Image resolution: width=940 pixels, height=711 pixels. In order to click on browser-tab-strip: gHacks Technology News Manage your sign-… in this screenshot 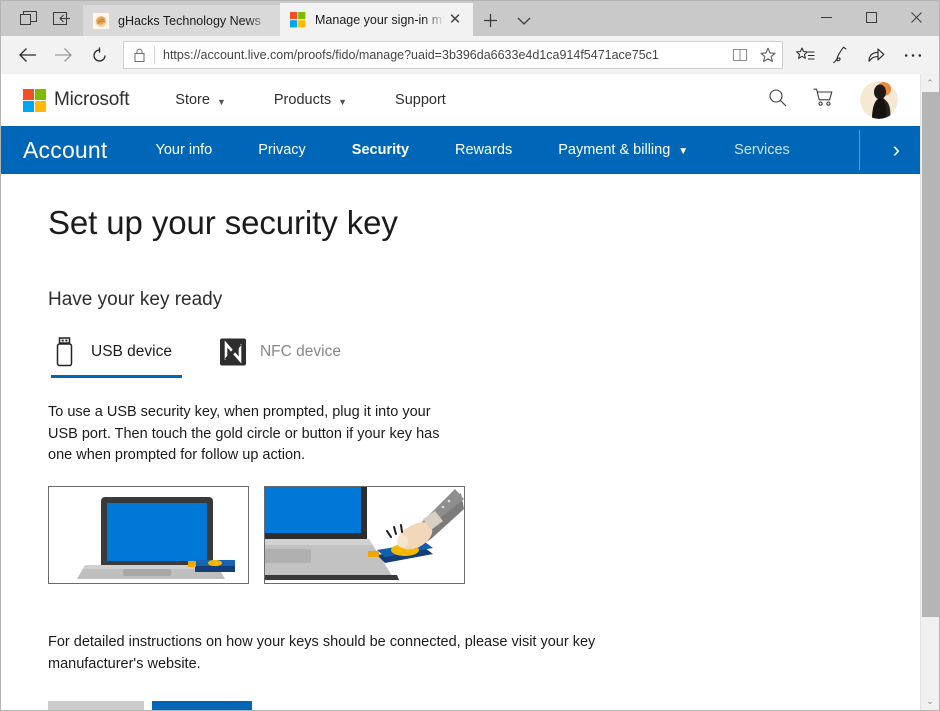, I will do `click(470, 18)`.